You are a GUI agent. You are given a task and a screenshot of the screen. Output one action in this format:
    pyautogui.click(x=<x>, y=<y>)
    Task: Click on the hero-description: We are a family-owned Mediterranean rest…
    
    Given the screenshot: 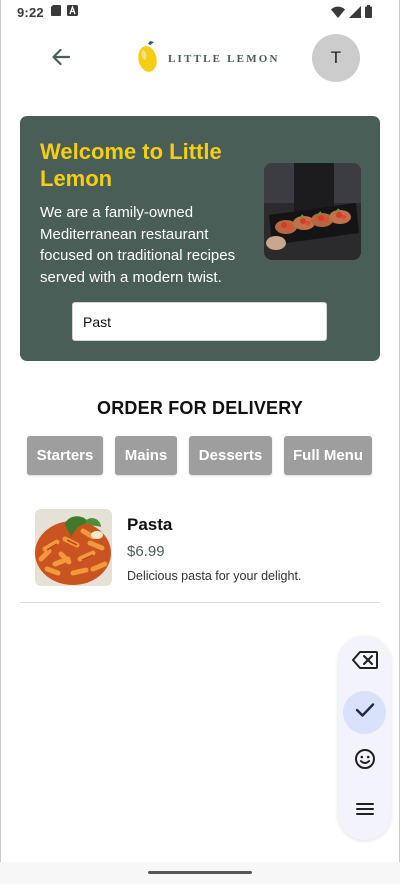 What is the action you would take?
    pyautogui.click(x=138, y=245)
    